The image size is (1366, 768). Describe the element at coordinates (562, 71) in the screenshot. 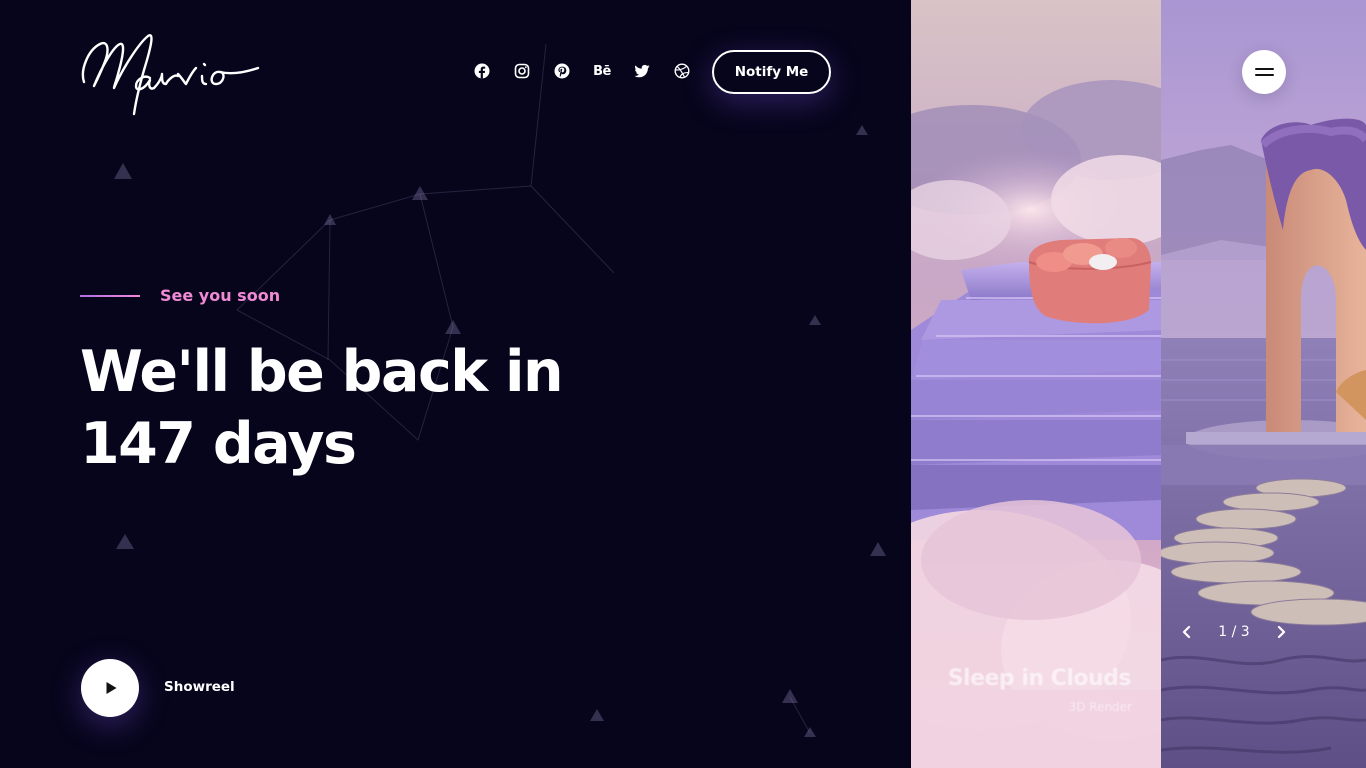

I see `pinterest-icon` at that location.